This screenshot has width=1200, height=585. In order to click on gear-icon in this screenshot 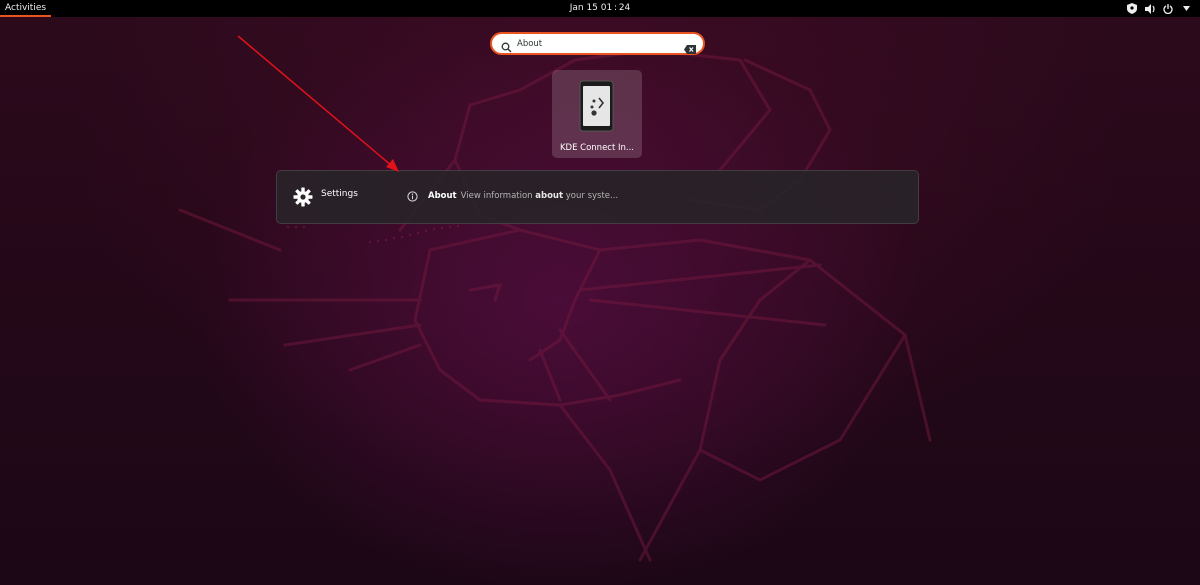, I will do `click(303, 197)`.